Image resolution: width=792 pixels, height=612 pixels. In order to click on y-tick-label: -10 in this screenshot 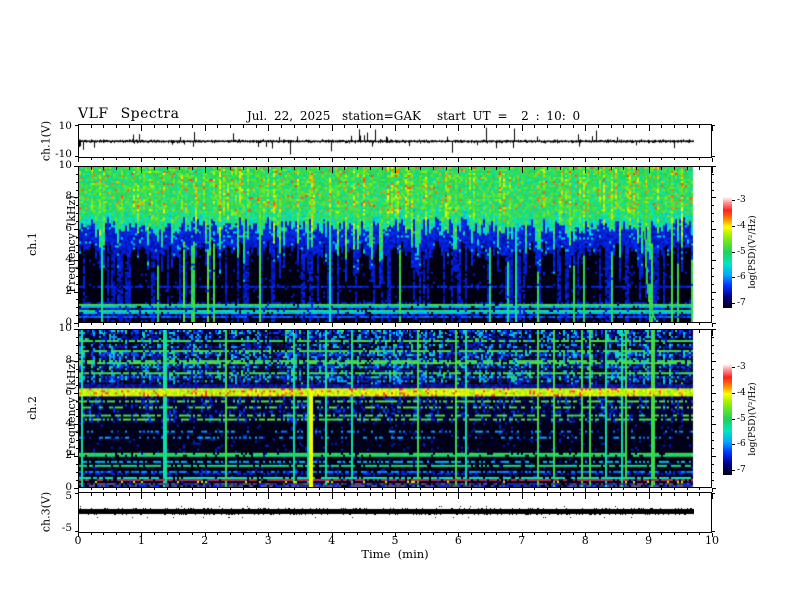, I will do `click(63, 154)`.